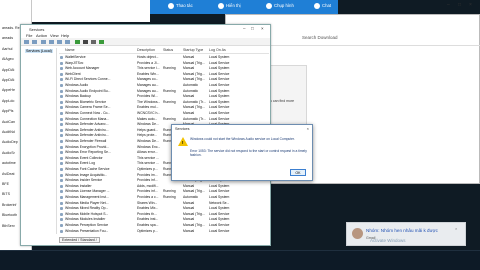  Describe the element at coordinates (34, 42) in the screenshot. I see `forward-icon` at that location.